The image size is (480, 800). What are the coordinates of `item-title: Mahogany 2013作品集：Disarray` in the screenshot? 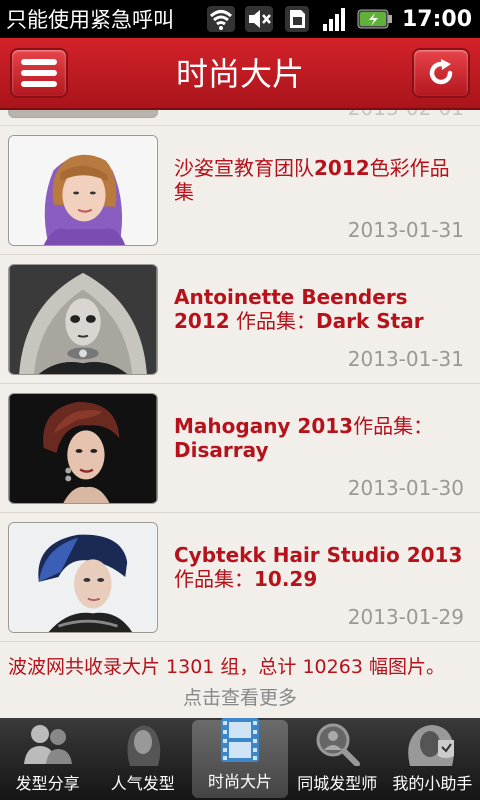 It's located at (321, 438).